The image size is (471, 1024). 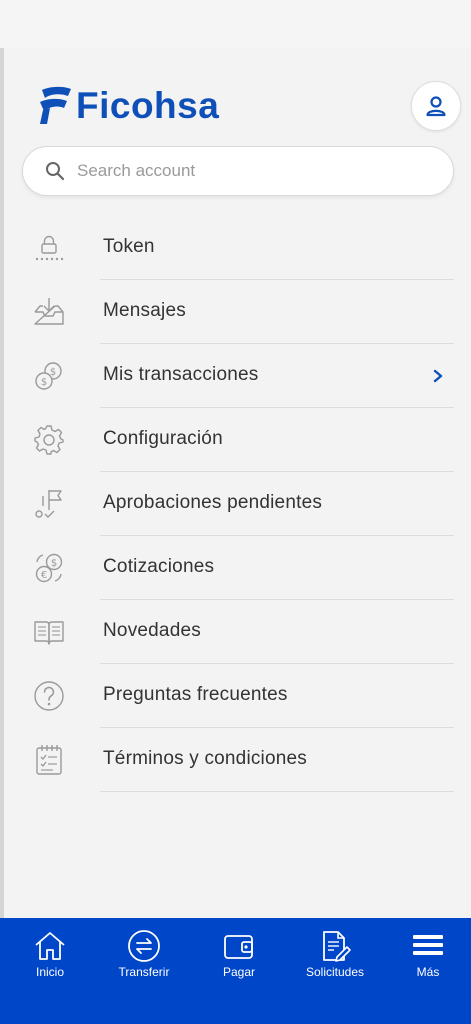 I want to click on nav-label: Solicitudes, so click(x=335, y=972).